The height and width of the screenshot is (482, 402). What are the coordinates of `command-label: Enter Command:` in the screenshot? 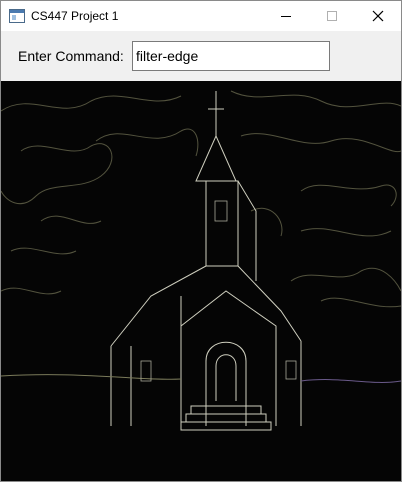 It's located at (71, 56).